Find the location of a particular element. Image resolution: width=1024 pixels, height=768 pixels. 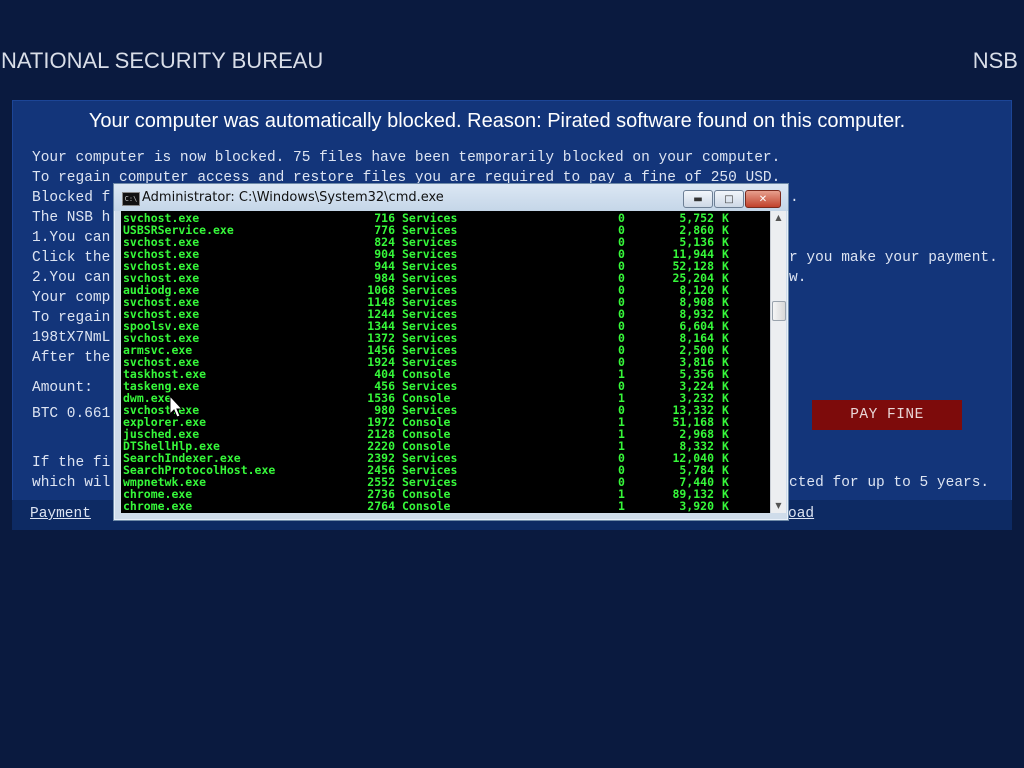

close-icon: ✕ is located at coordinates (763, 199).